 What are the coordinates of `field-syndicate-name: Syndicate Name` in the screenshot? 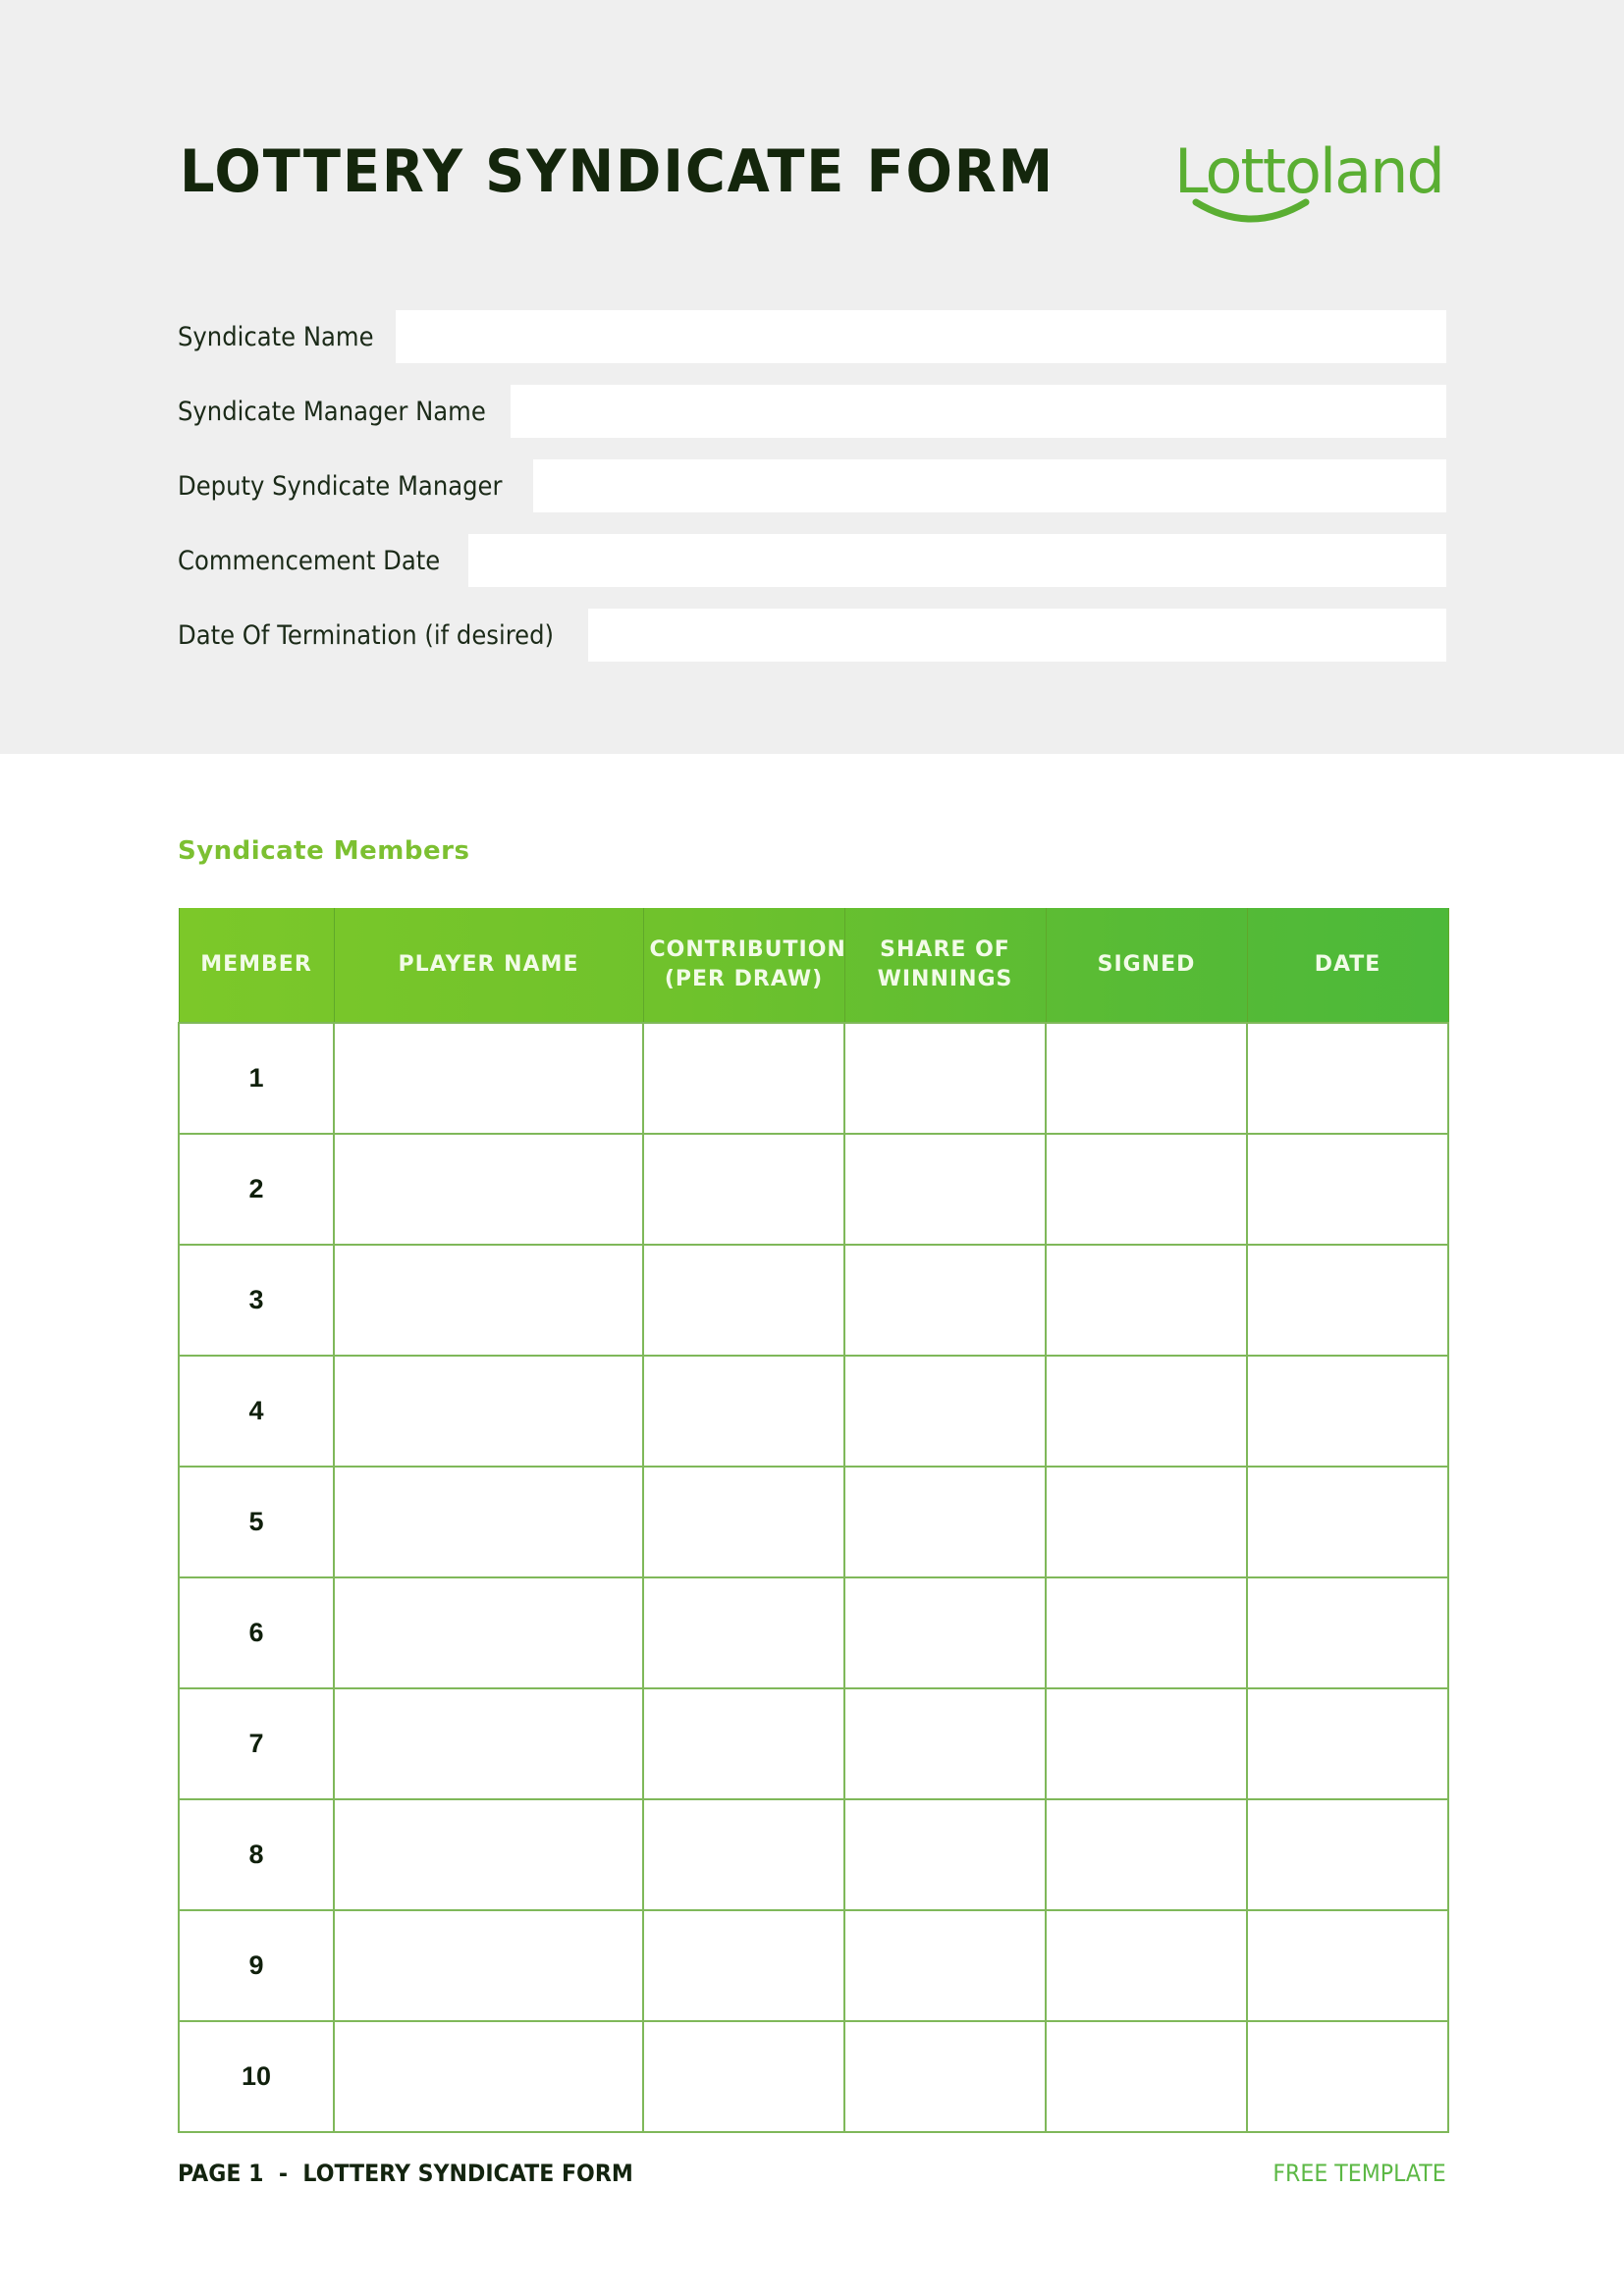 It's located at (812, 336).